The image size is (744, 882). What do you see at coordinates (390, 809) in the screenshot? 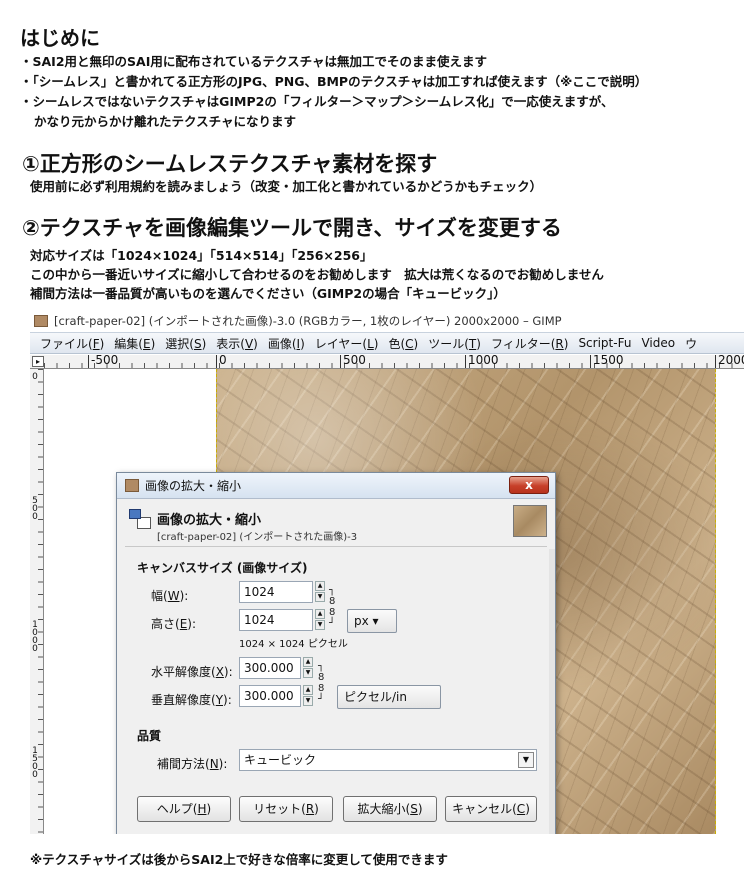
I see `scale-button: 拡大縮小(S)` at bounding box center [390, 809].